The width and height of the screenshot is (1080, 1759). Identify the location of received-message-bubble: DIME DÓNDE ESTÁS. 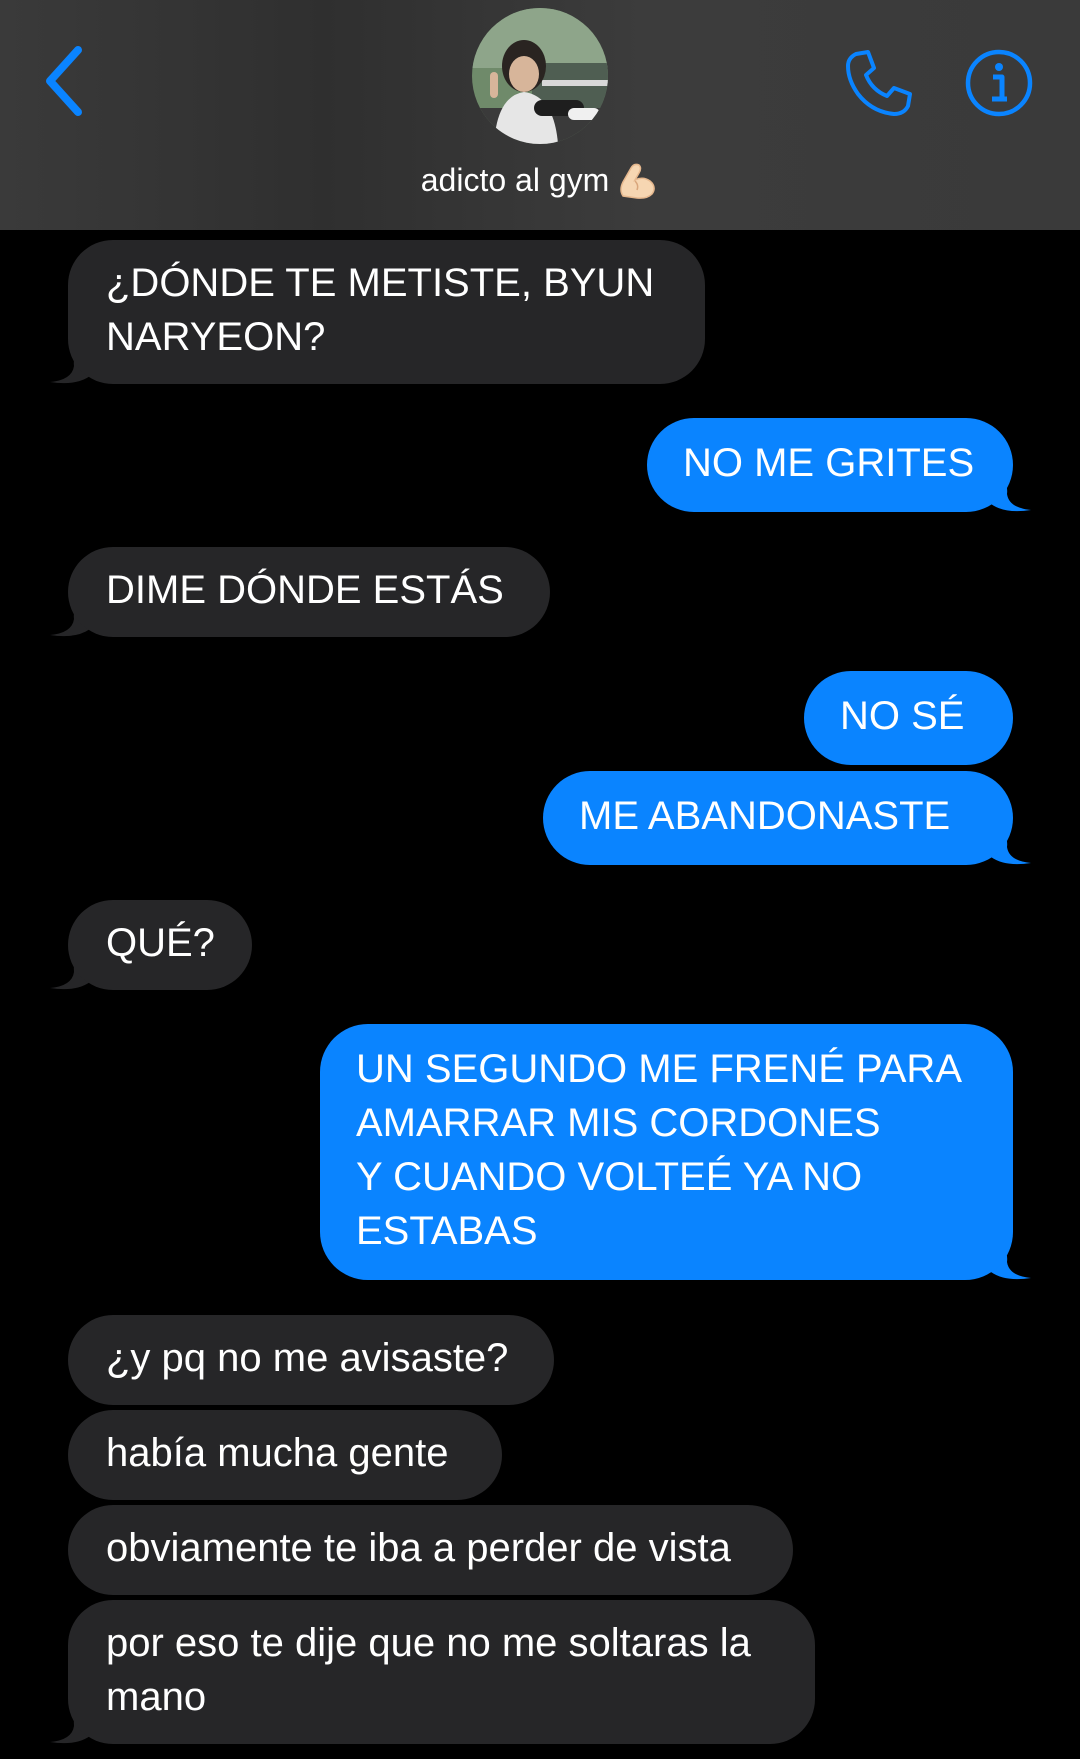
(309, 592).